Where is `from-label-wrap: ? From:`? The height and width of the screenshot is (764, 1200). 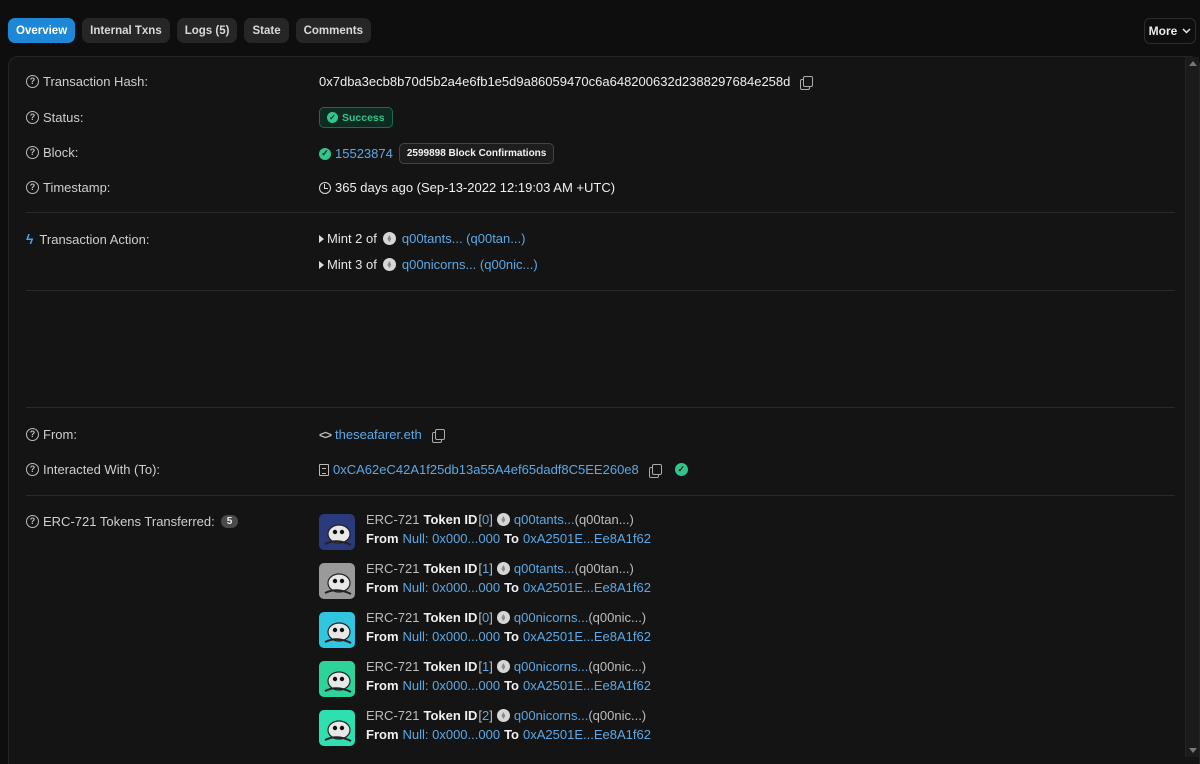
from-label-wrap: ? From: is located at coordinates (51, 434).